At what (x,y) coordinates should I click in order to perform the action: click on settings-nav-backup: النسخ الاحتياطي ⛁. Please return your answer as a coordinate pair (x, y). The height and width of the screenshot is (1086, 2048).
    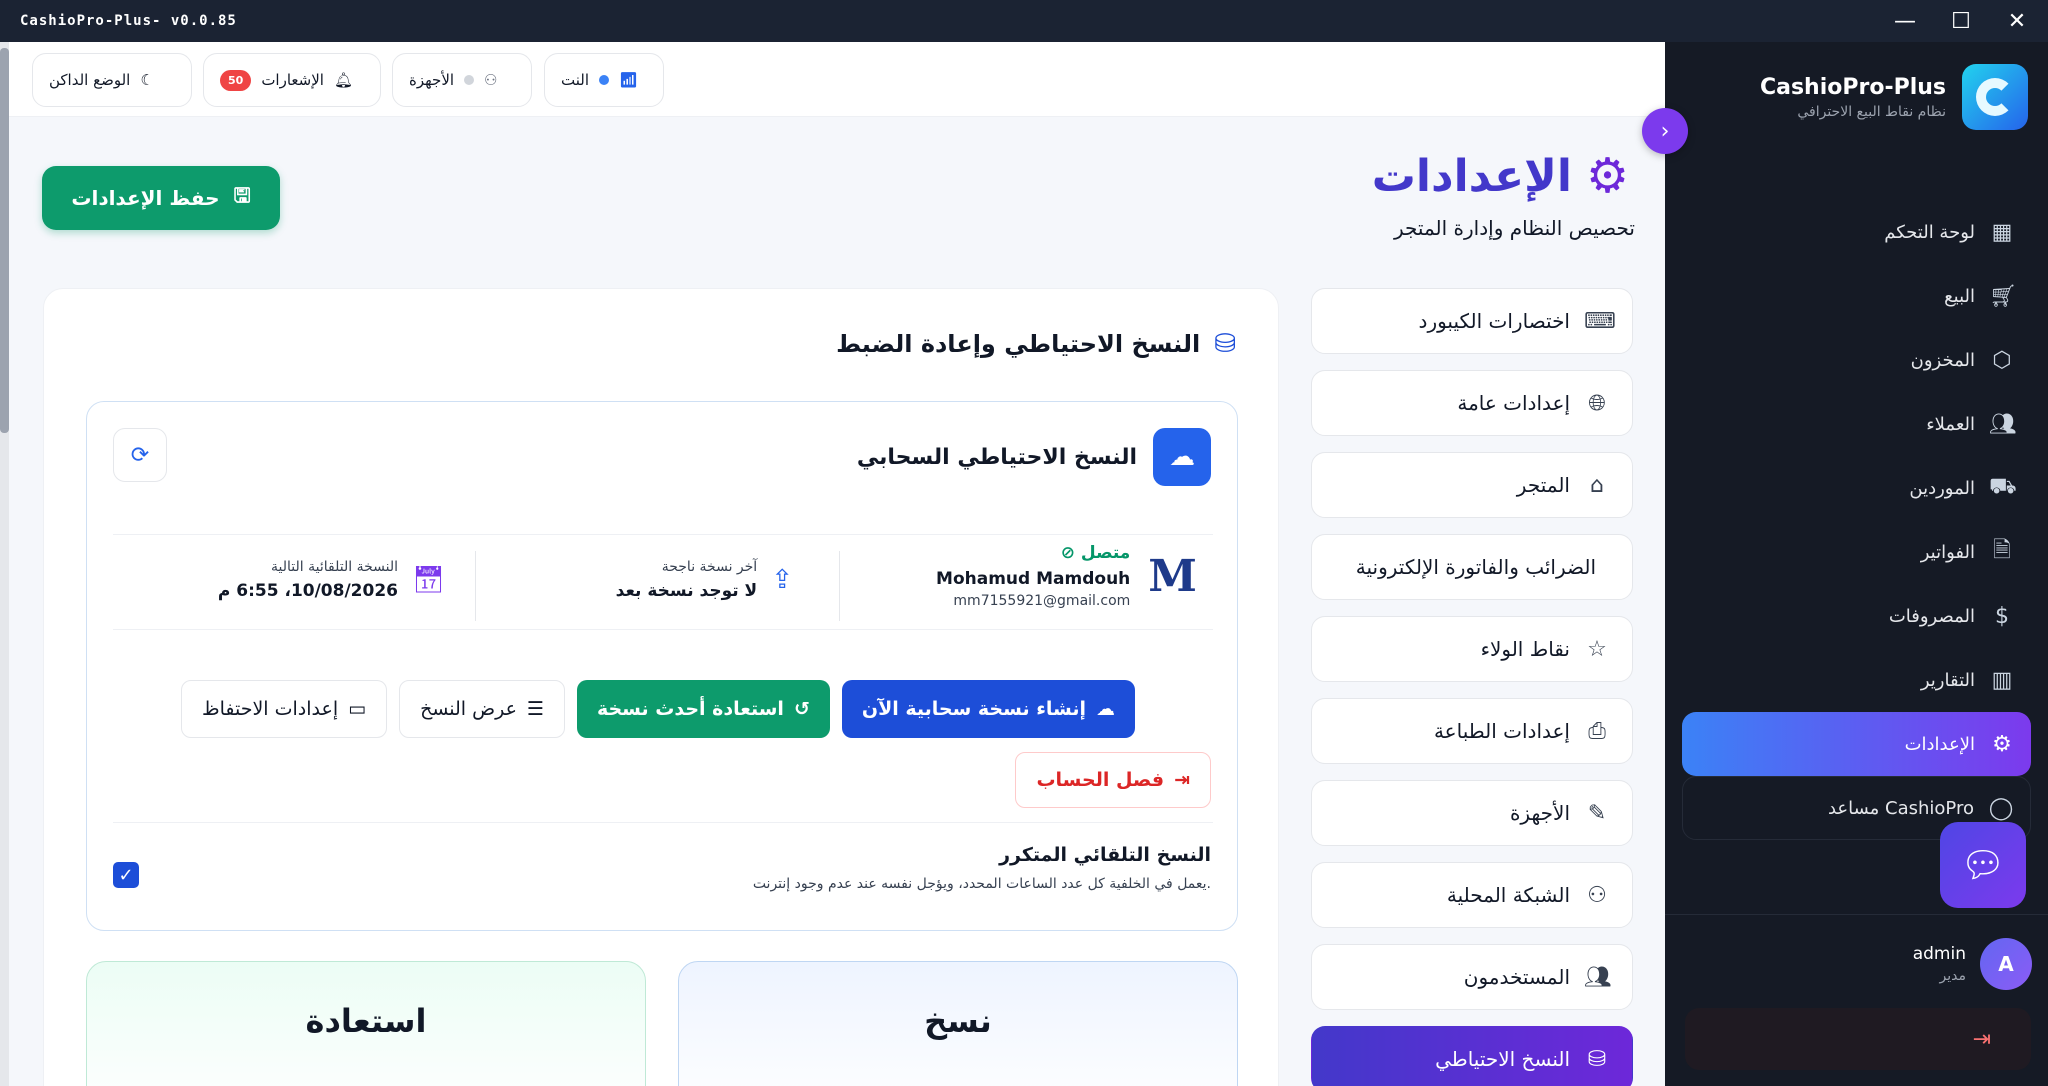
    Looking at the image, I should click on (1472, 1056).